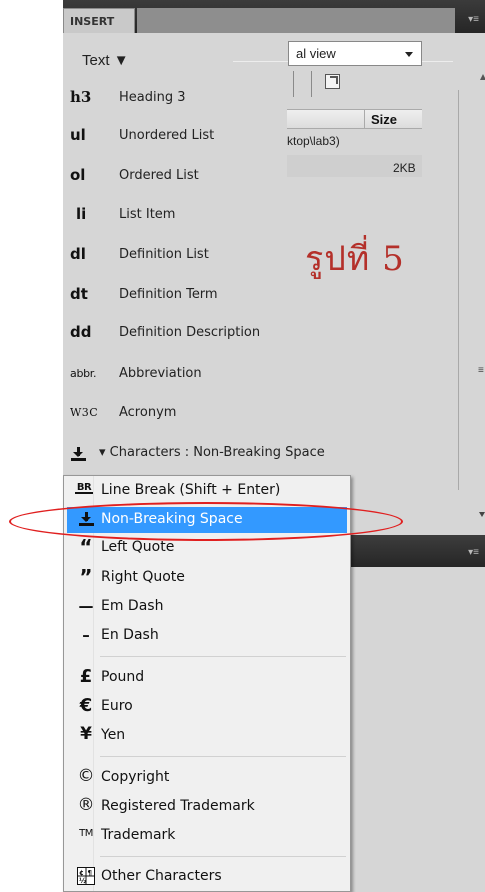 This screenshot has width=485, height=892. I want to click on other-characters-icon: ¢ ¶ ½, so click(86, 878).